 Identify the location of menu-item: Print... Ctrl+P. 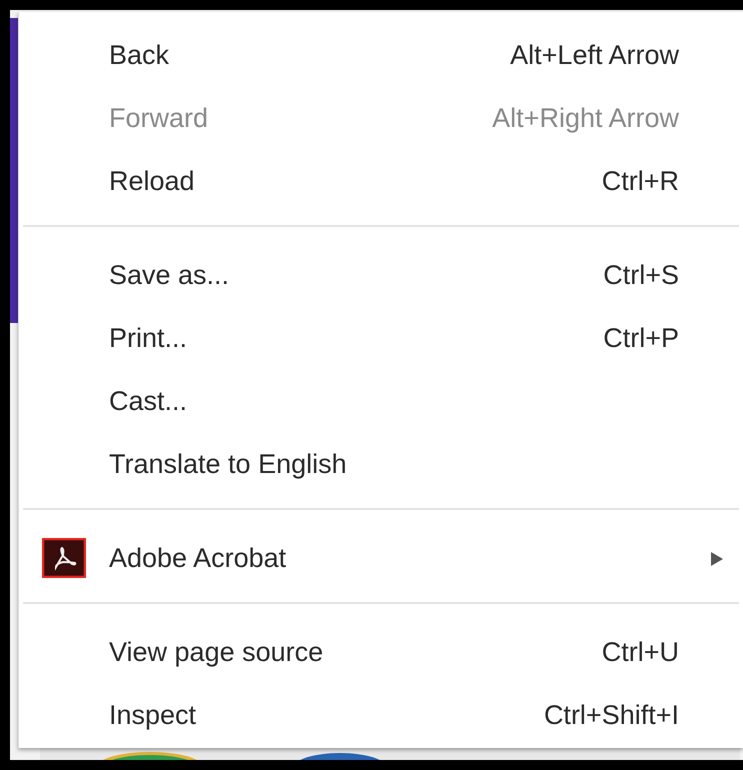
(381, 338).